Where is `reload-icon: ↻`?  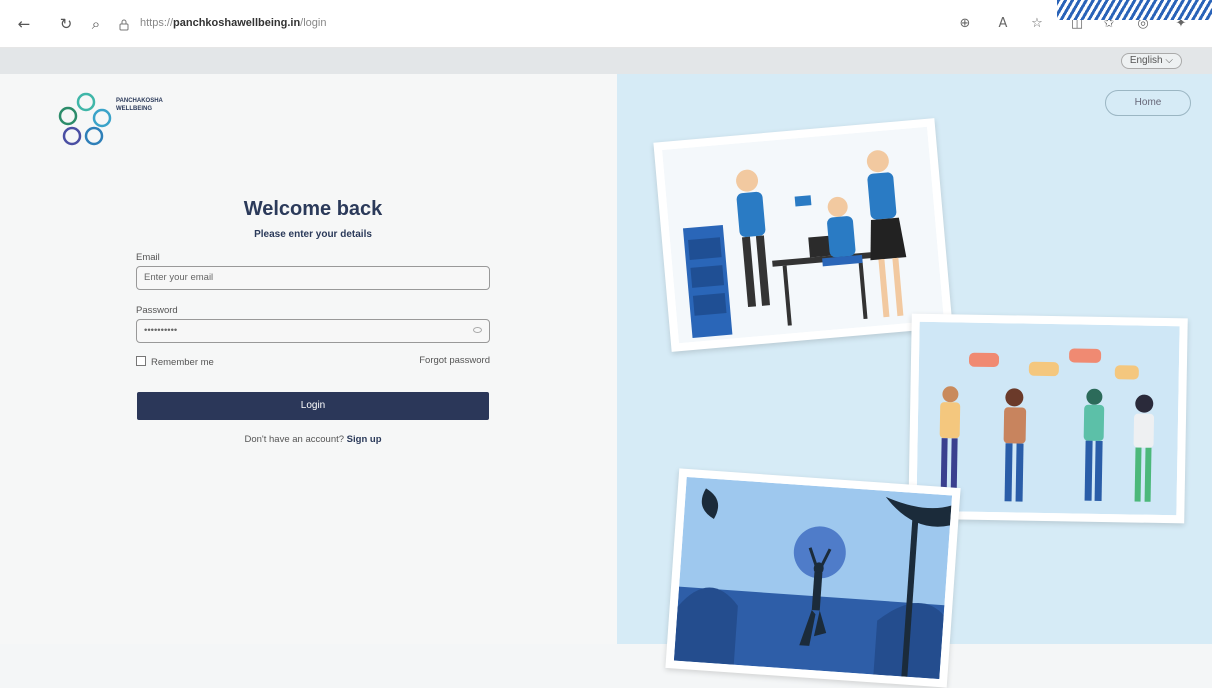
reload-icon: ↻ is located at coordinates (66, 24).